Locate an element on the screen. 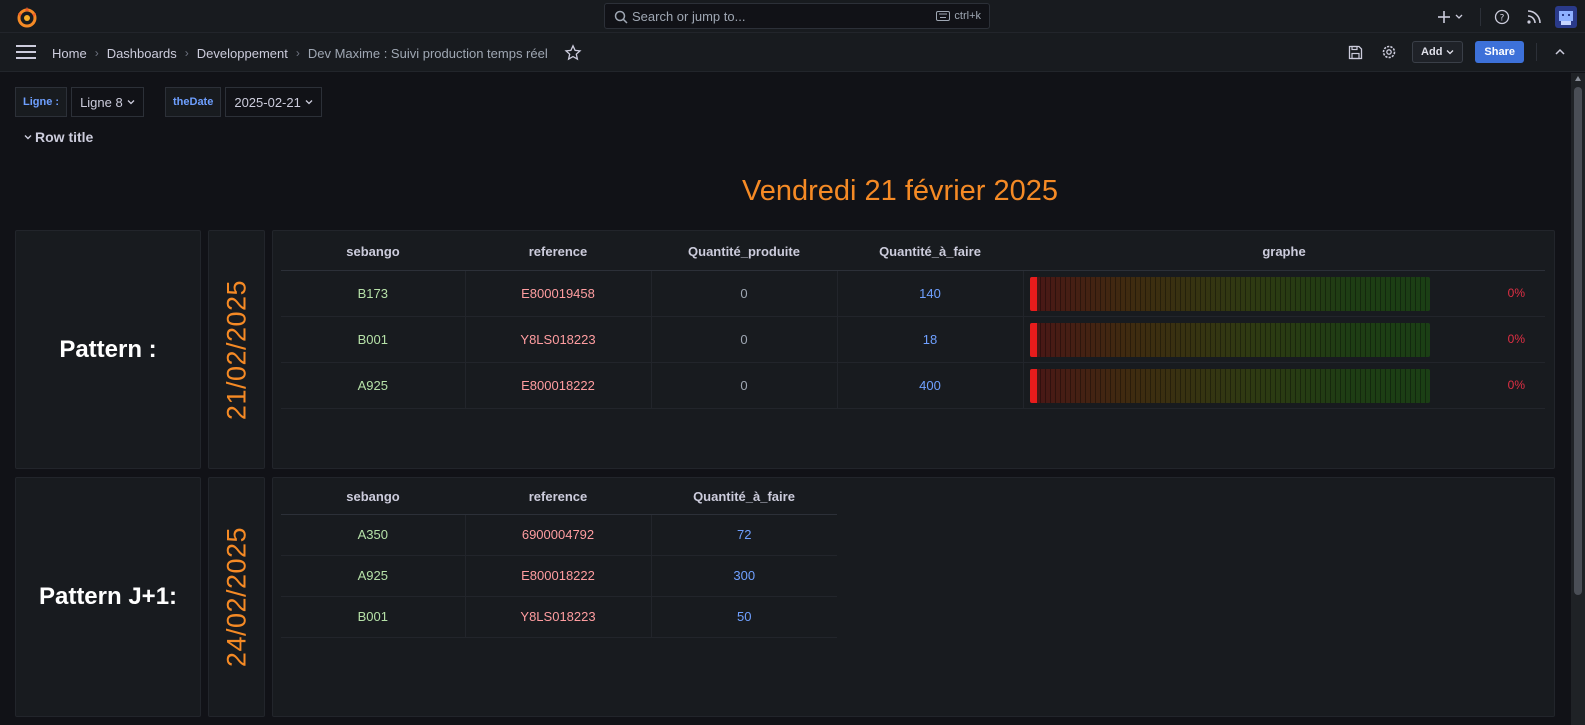 This screenshot has height=725, width=1585. cell-reference: Y8LS018223 is located at coordinates (558, 617).